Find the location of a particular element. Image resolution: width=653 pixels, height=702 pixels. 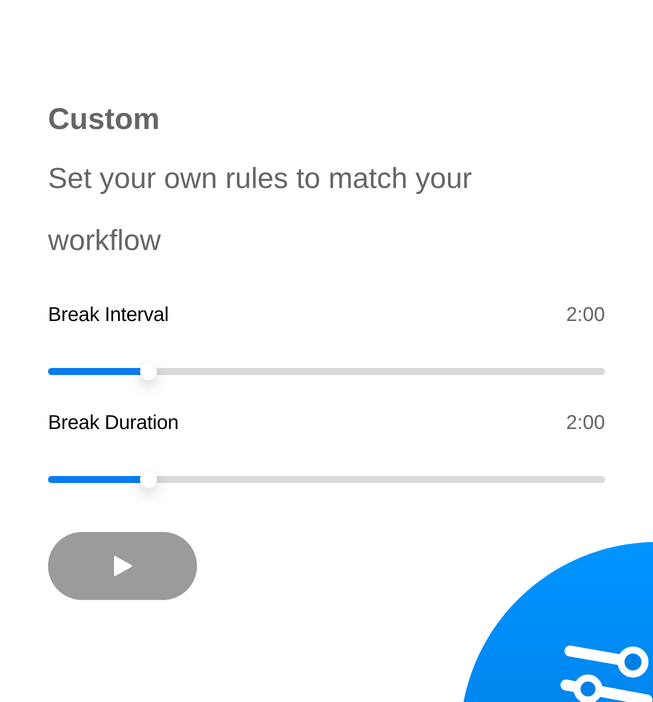

card-description: Set your own rules to match your workflow is located at coordinates (260, 210).